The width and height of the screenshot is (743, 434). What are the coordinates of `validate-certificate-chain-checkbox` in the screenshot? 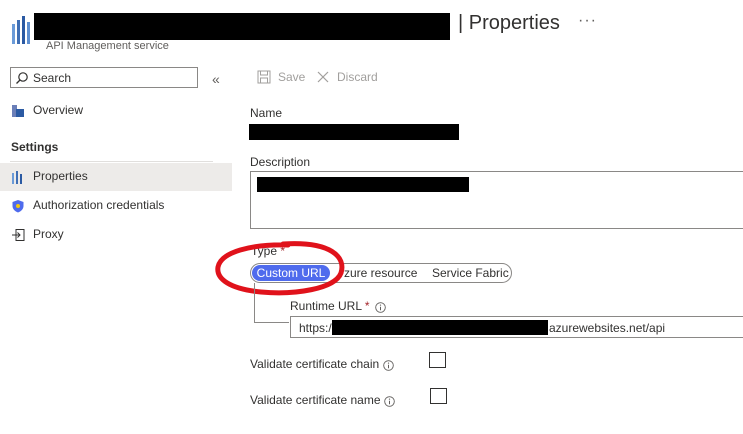 It's located at (437, 360).